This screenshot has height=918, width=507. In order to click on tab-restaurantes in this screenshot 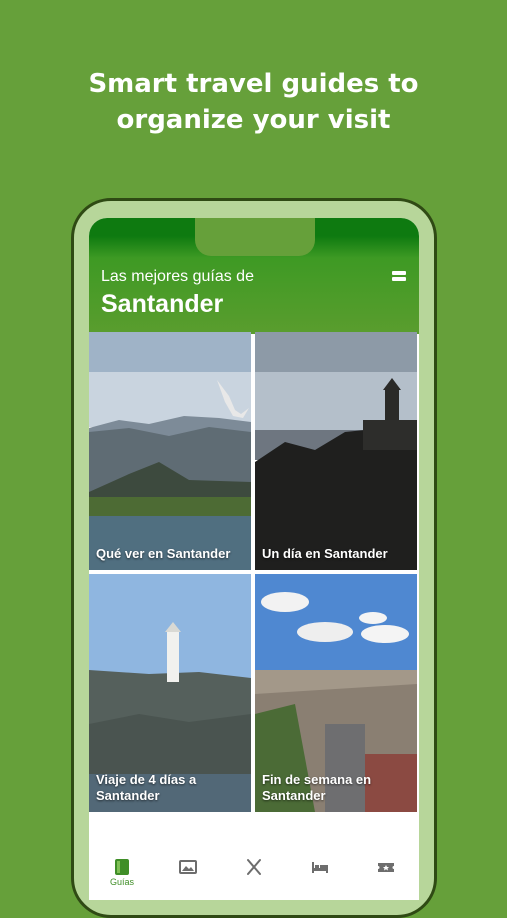, I will do `click(254, 873)`.